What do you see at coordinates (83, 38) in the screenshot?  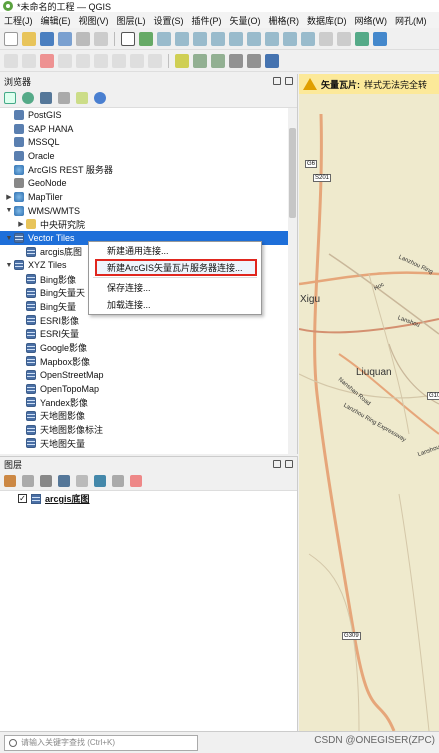 I see `print-layout-icon` at bounding box center [83, 38].